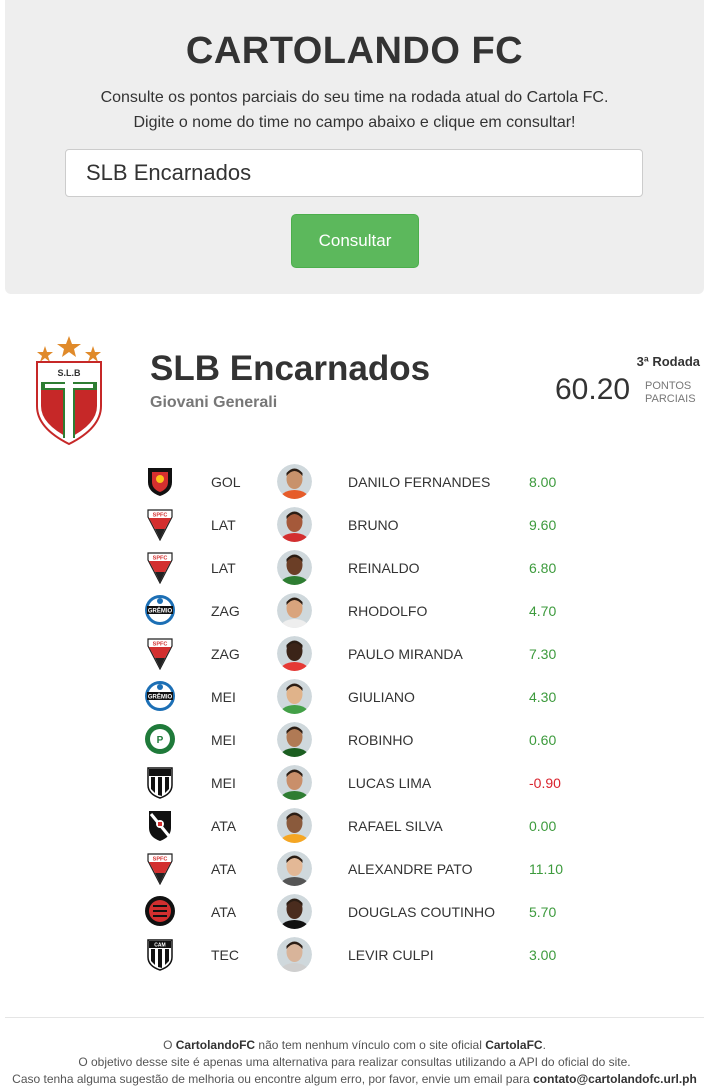 The image size is (709, 1088). Describe the element at coordinates (380, 740) in the screenshot. I see `player-name: ROBINHO` at that location.